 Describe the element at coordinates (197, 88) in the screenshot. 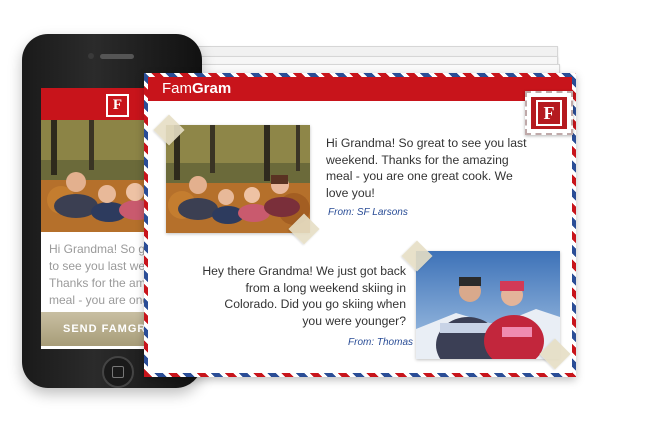

I see `postcard-brand-title: FamGram` at that location.